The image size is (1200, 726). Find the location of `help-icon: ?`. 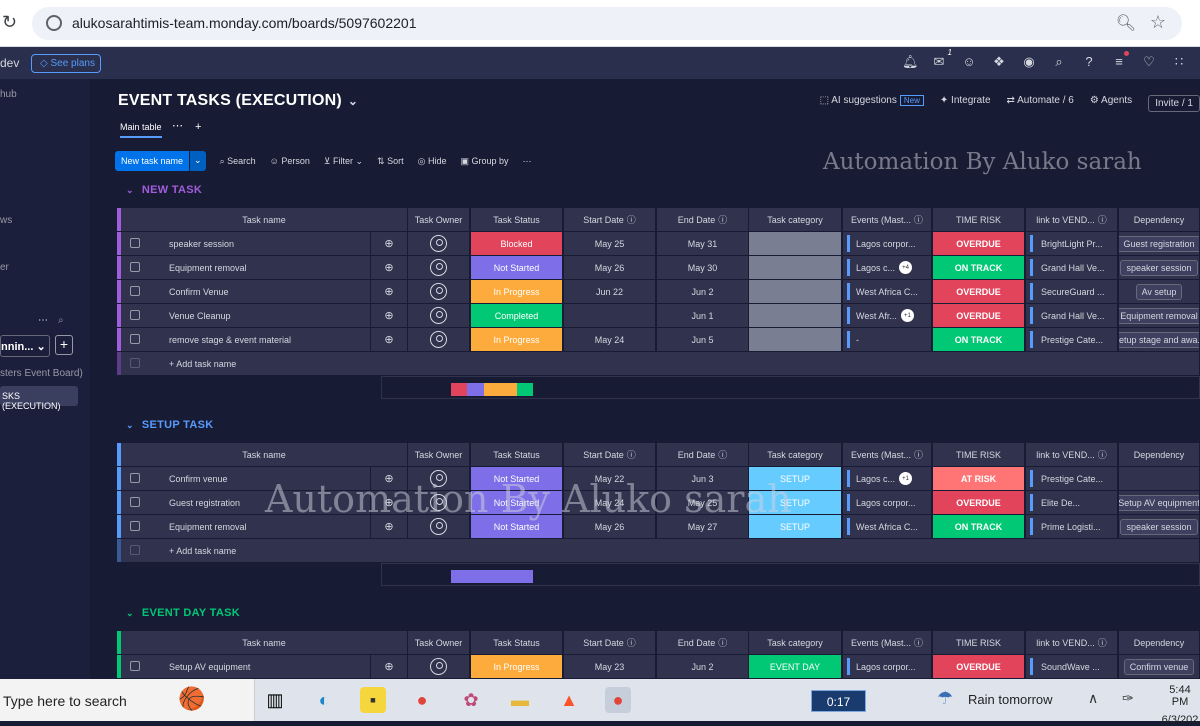

help-icon: ? is located at coordinates (1089, 62).